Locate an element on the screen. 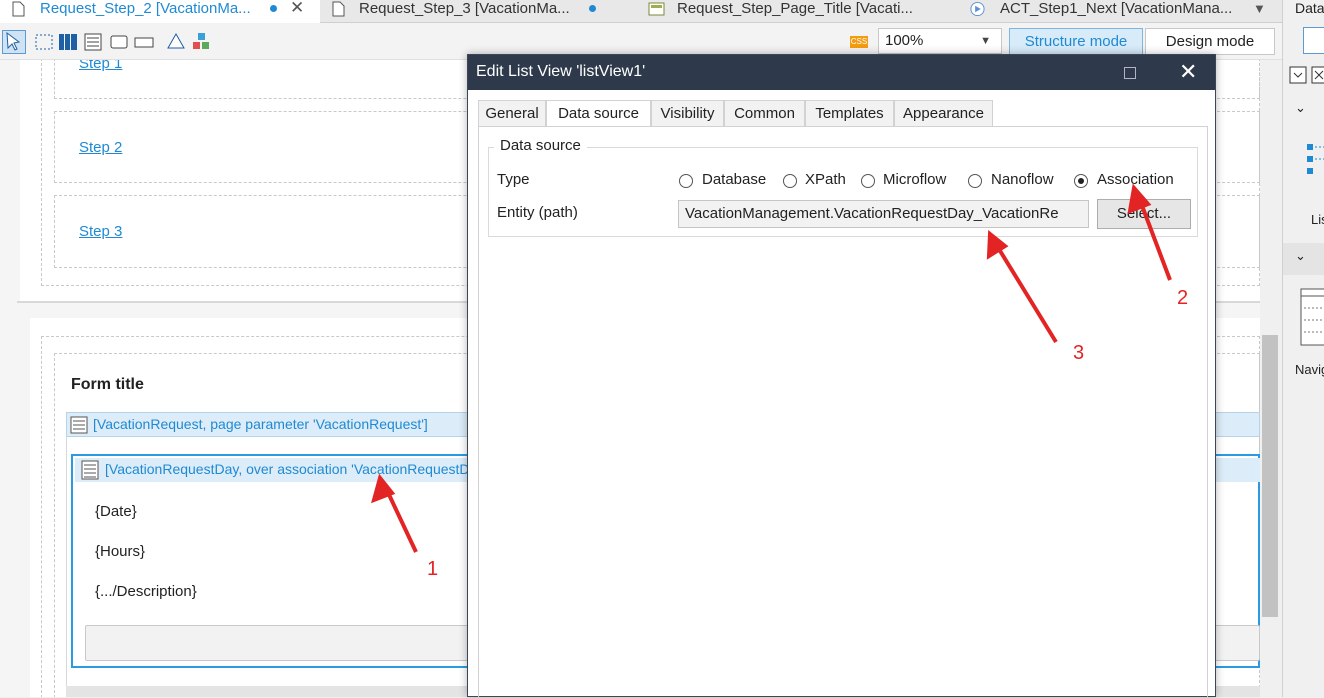 Image resolution: width=1324 pixels, height=698 pixels. annotation-label-1: 1 is located at coordinates (433, 569).